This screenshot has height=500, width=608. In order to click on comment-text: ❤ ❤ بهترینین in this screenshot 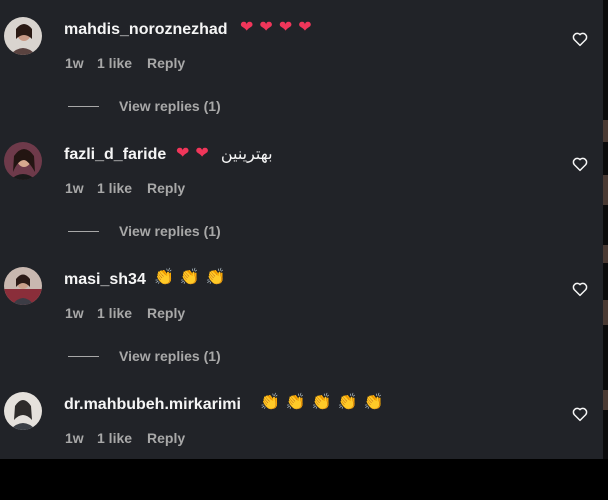, I will do `click(224, 154)`.